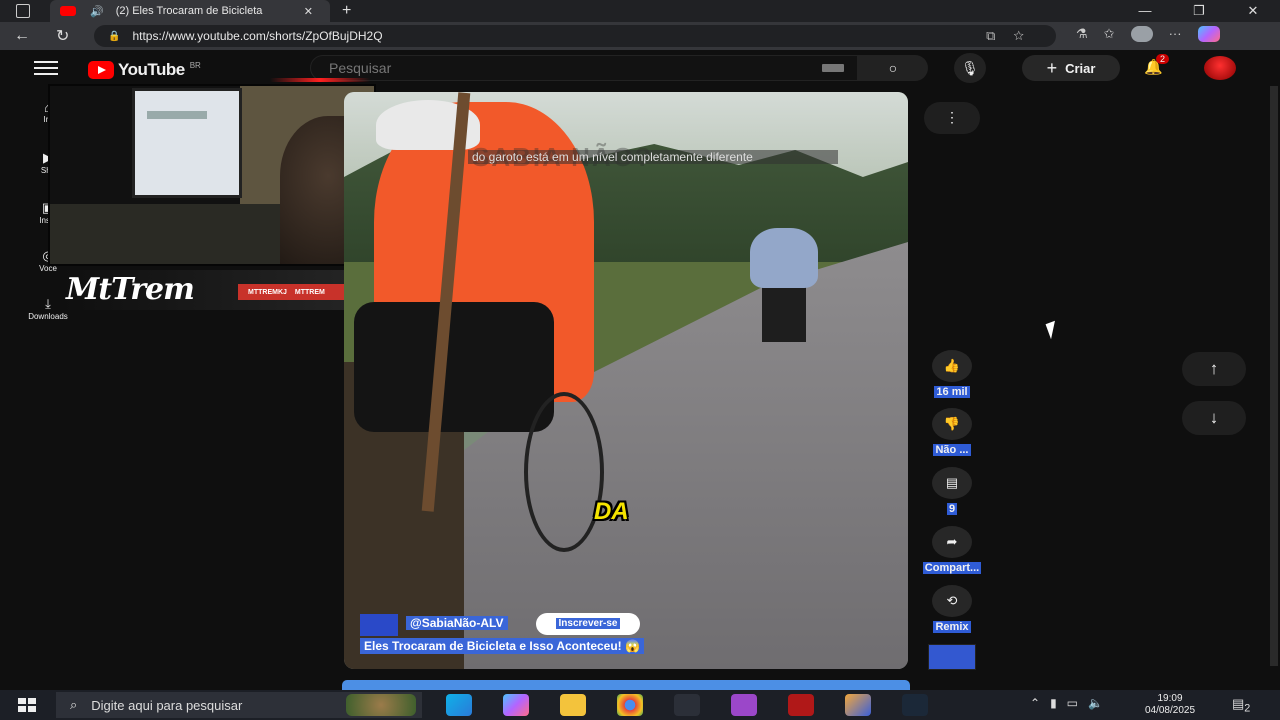 The height and width of the screenshot is (720, 1280). I want to click on search-icon: ○, so click(893, 68).